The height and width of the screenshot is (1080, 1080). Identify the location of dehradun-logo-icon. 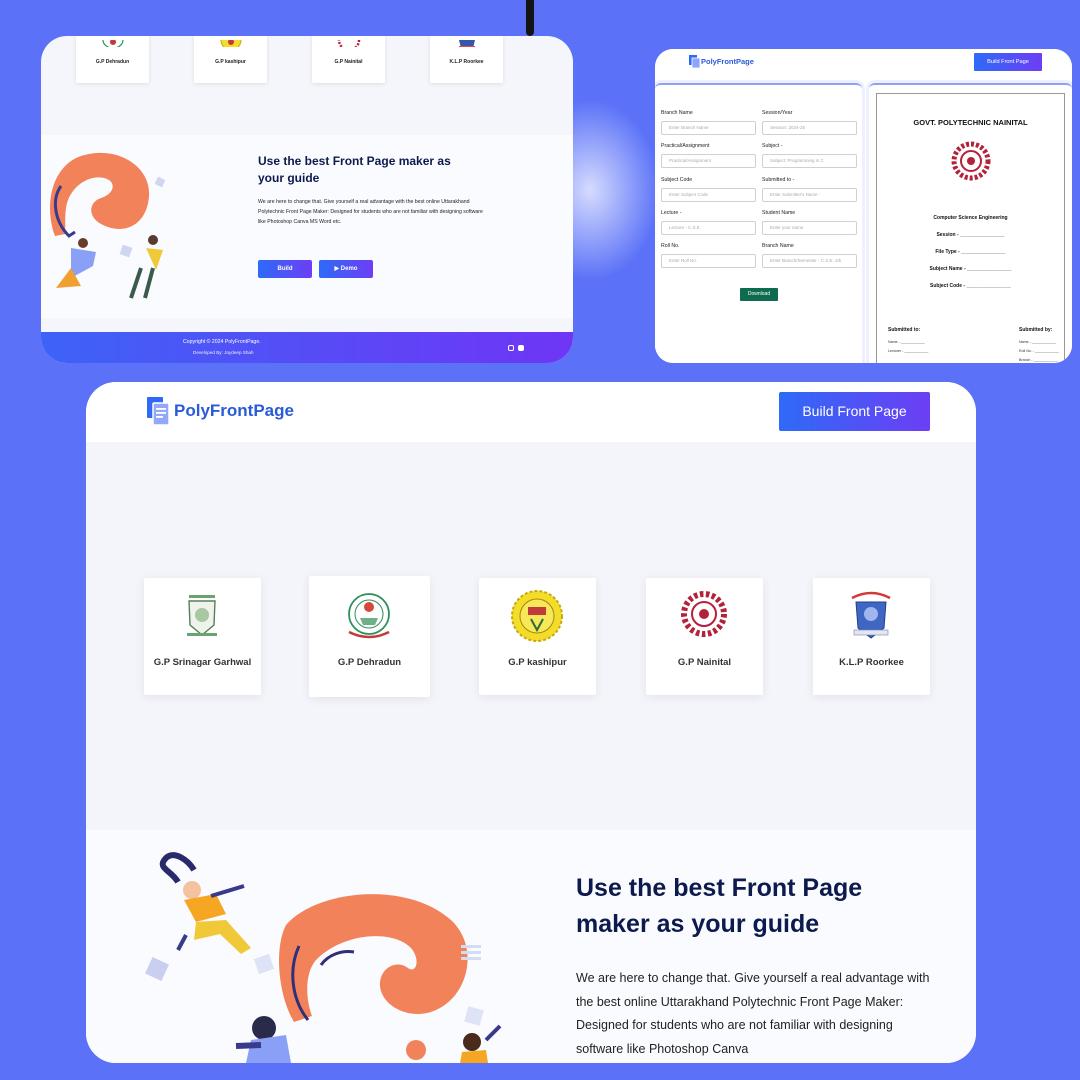
(369, 616).